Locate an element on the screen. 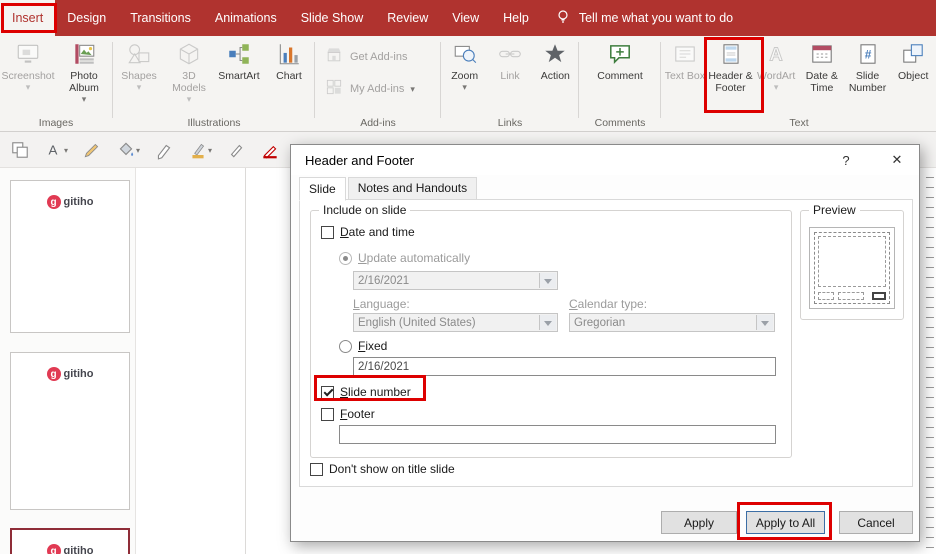 The height and width of the screenshot is (554, 936). tab-slide: Slide is located at coordinates (322, 189).